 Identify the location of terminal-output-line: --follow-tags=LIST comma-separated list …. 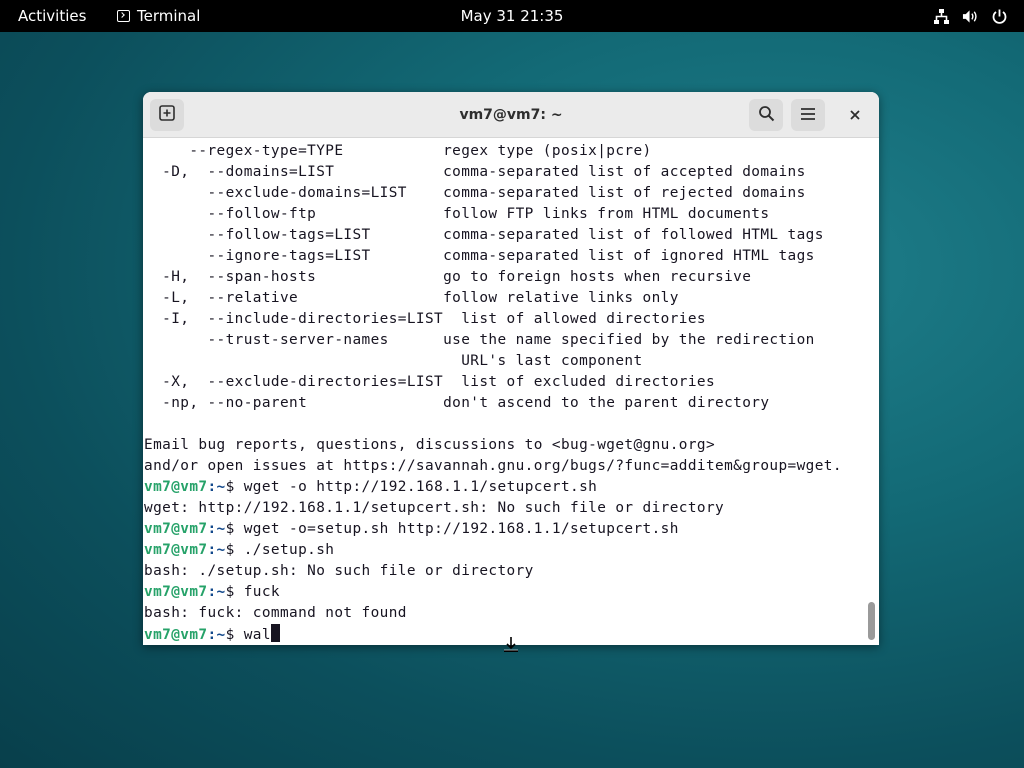
(484, 235).